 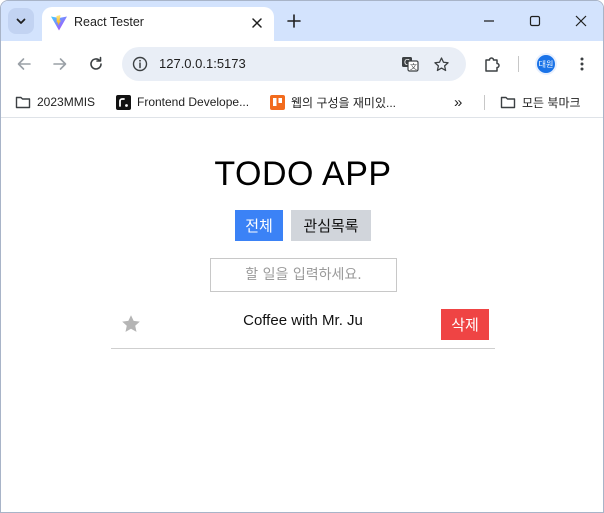 I want to click on more-vert-icon, so click(x=582, y=64).